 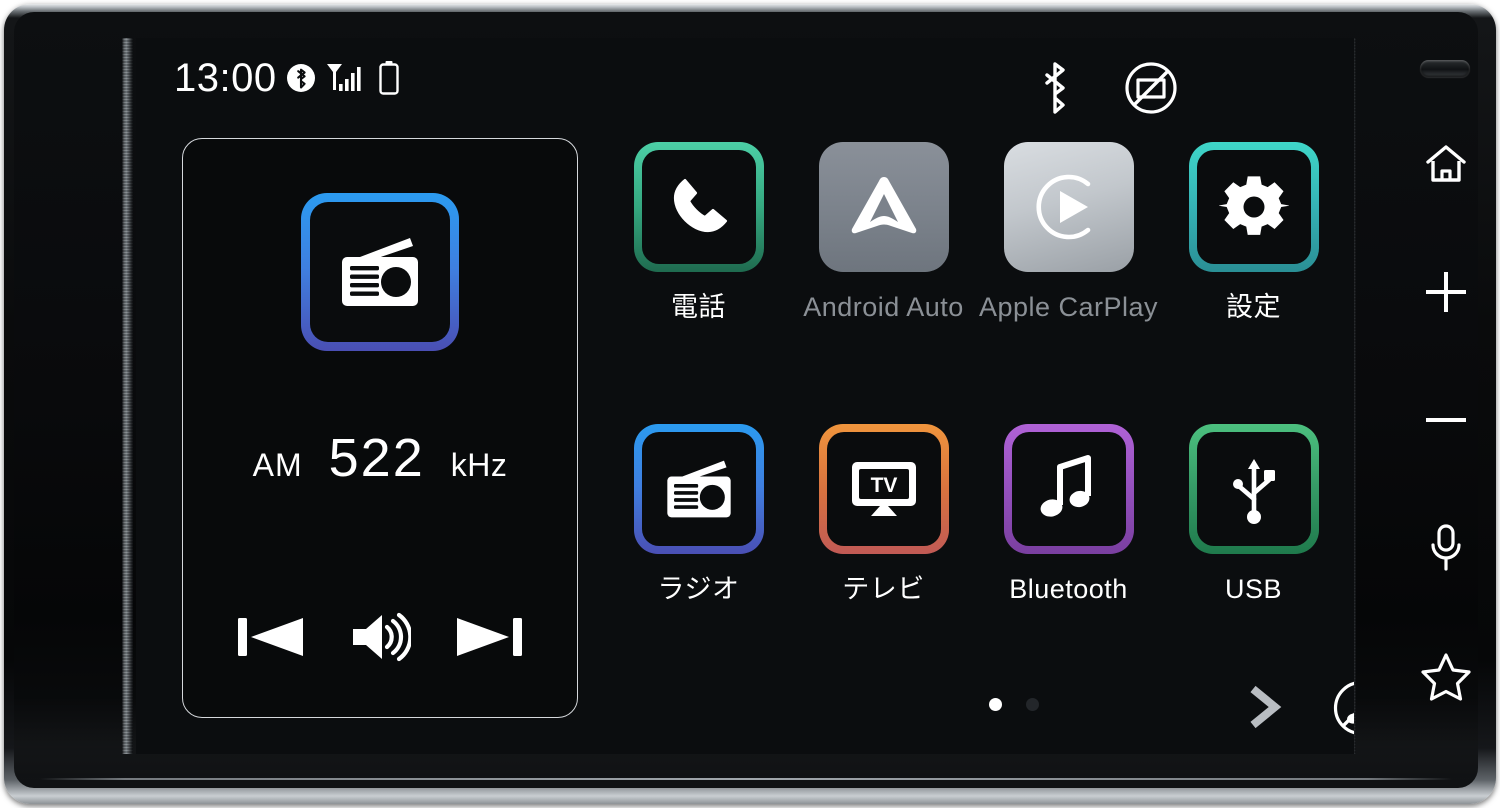 What do you see at coordinates (1266, 707) in the screenshot?
I see `chevron-right-icon` at bounding box center [1266, 707].